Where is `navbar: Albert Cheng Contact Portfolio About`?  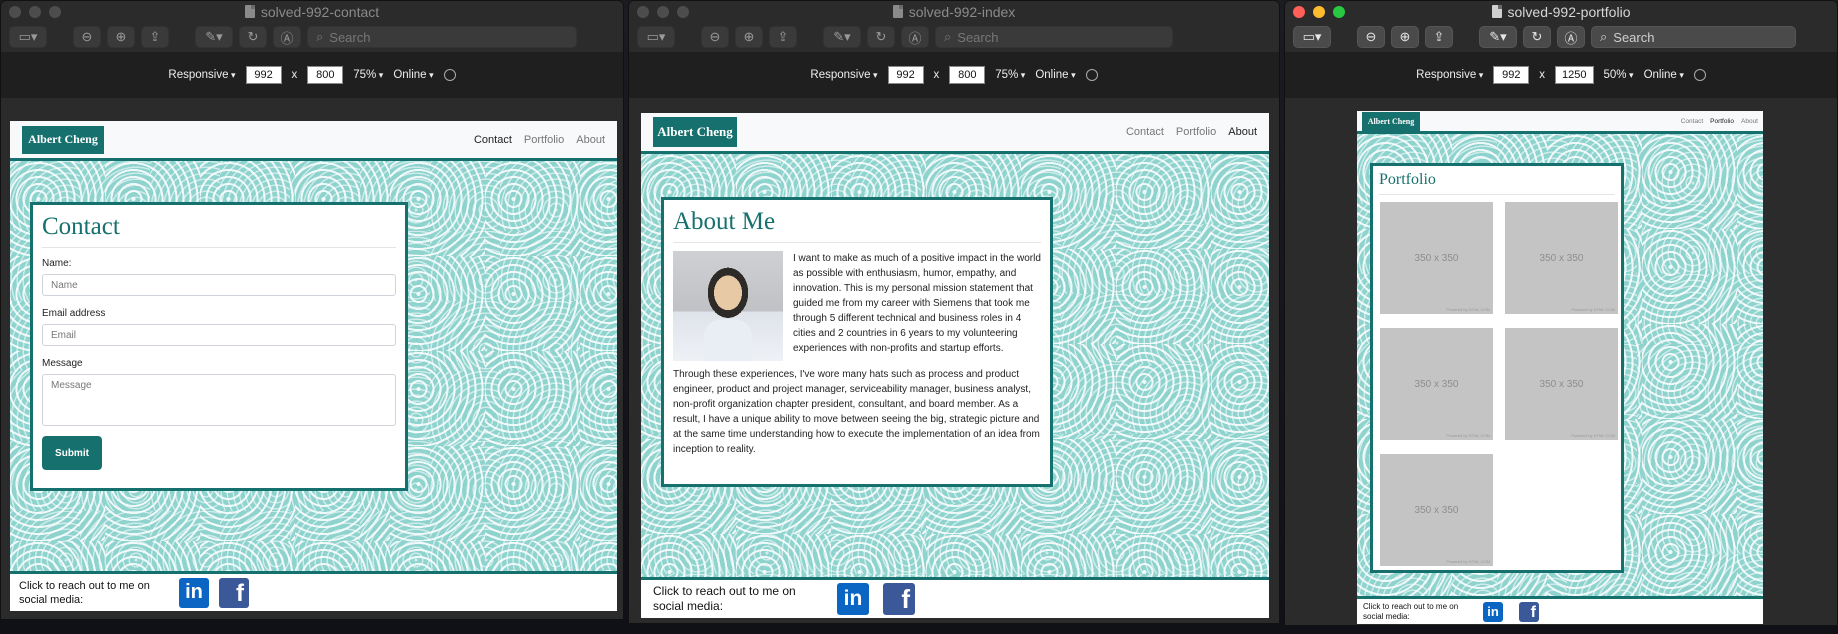 navbar: Albert Cheng Contact Portfolio About is located at coordinates (1560, 122).